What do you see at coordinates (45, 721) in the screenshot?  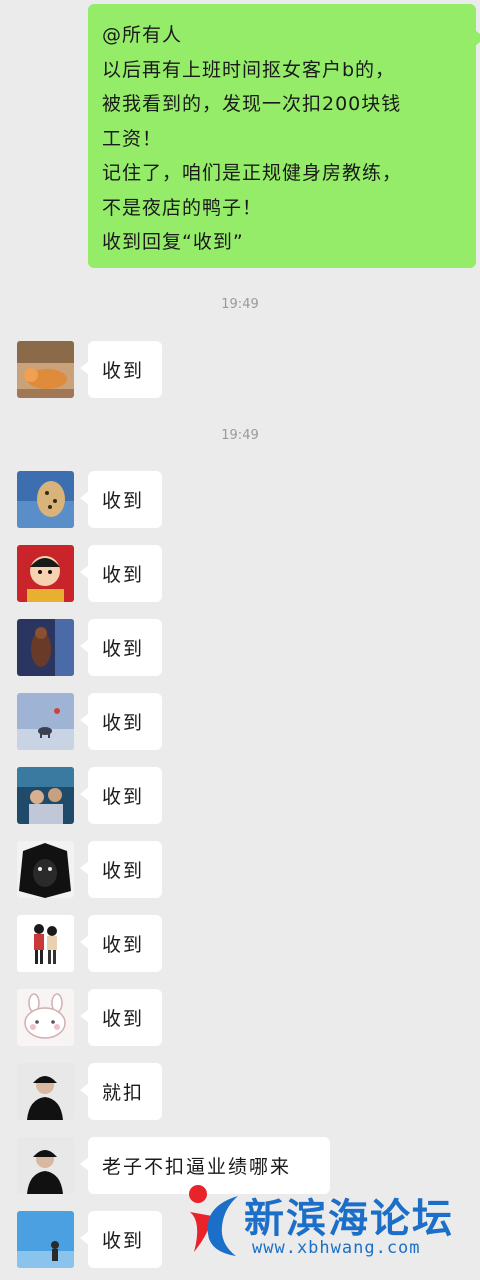 I see `elephant-sky-avatar` at bounding box center [45, 721].